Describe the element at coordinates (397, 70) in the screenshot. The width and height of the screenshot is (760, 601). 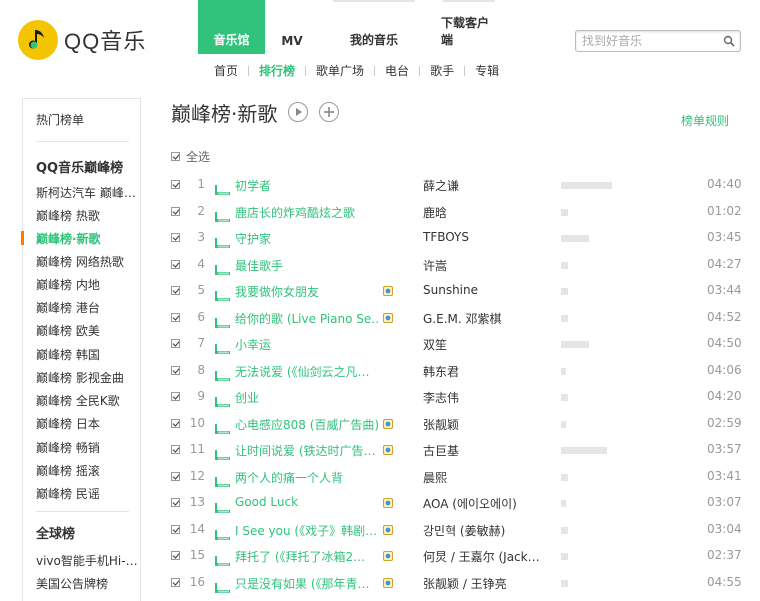
I see `subnav-radio: 电台` at that location.